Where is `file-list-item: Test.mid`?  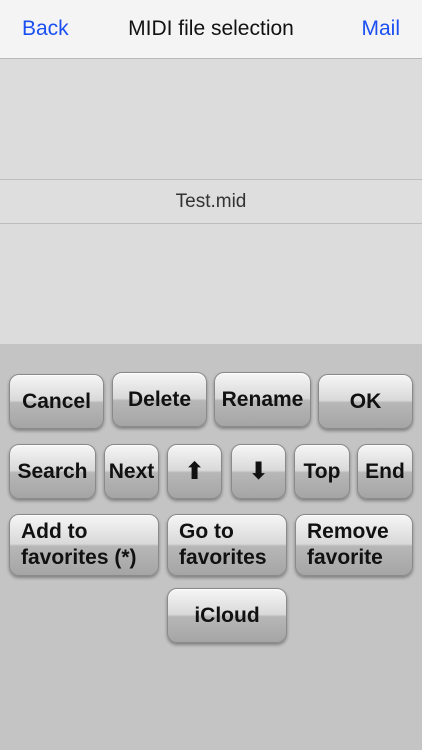 file-list-item: Test.mid is located at coordinates (211, 201).